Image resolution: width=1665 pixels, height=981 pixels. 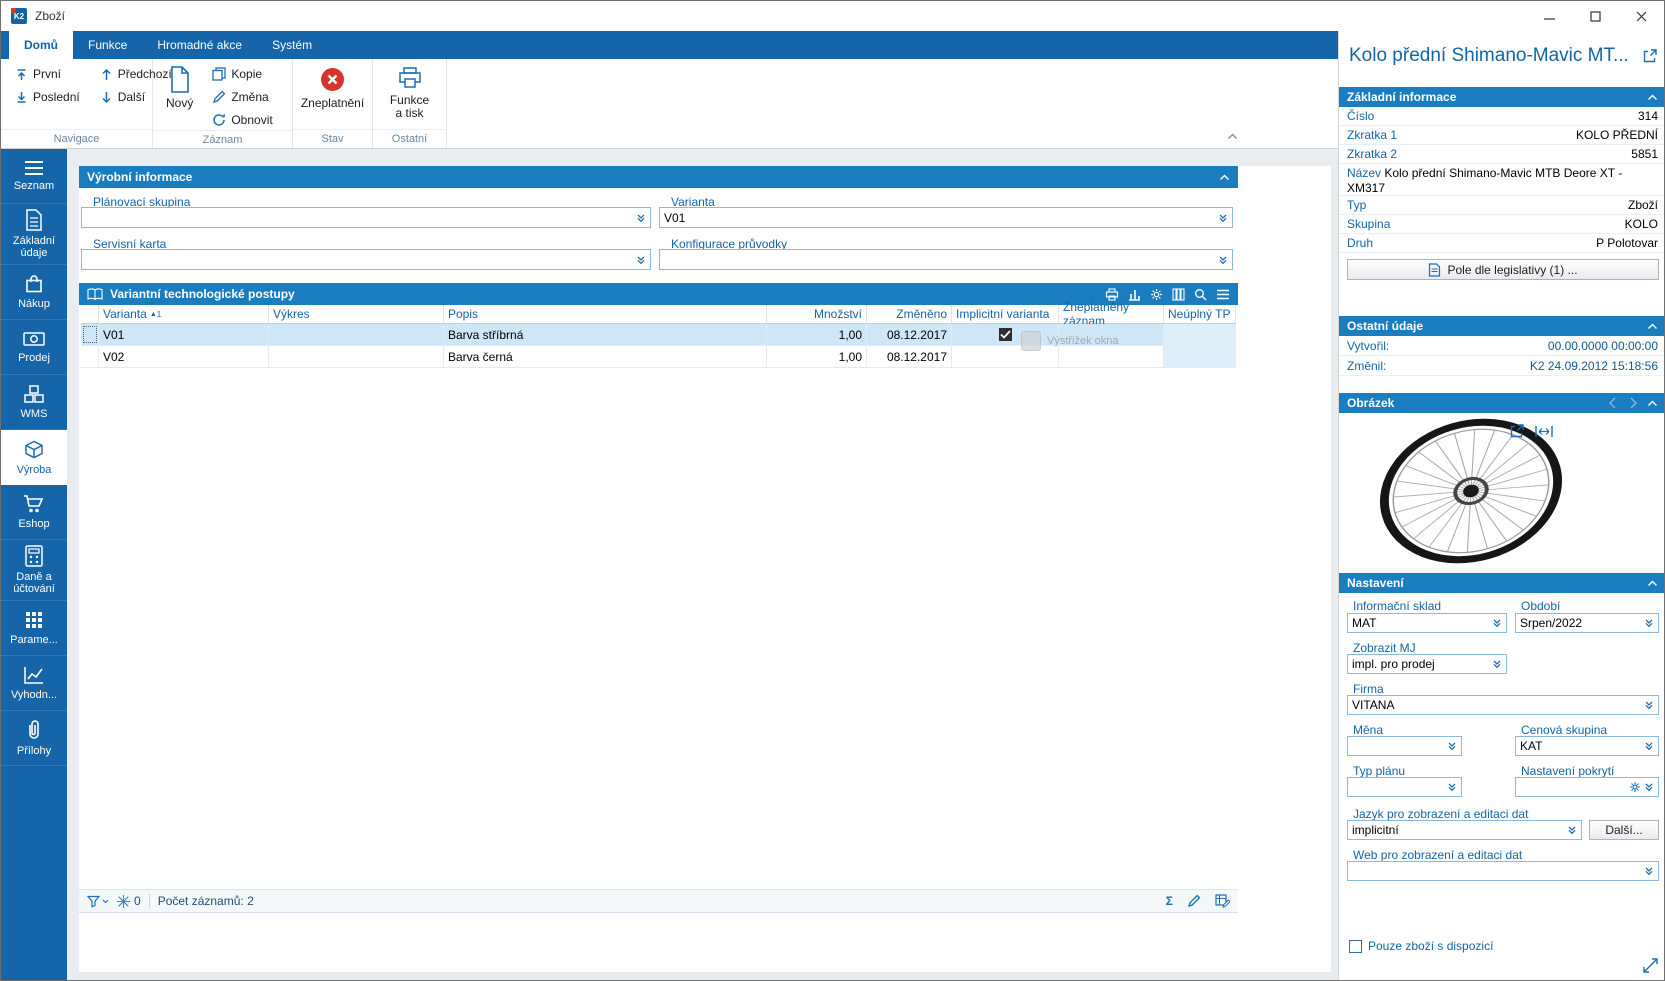 What do you see at coordinates (1404, 787) in the screenshot?
I see `typ-planu-input` at bounding box center [1404, 787].